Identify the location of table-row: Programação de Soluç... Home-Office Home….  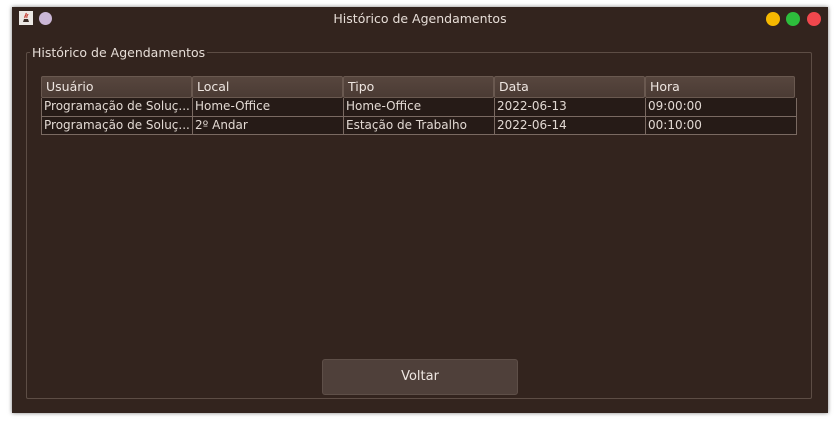
(419, 107).